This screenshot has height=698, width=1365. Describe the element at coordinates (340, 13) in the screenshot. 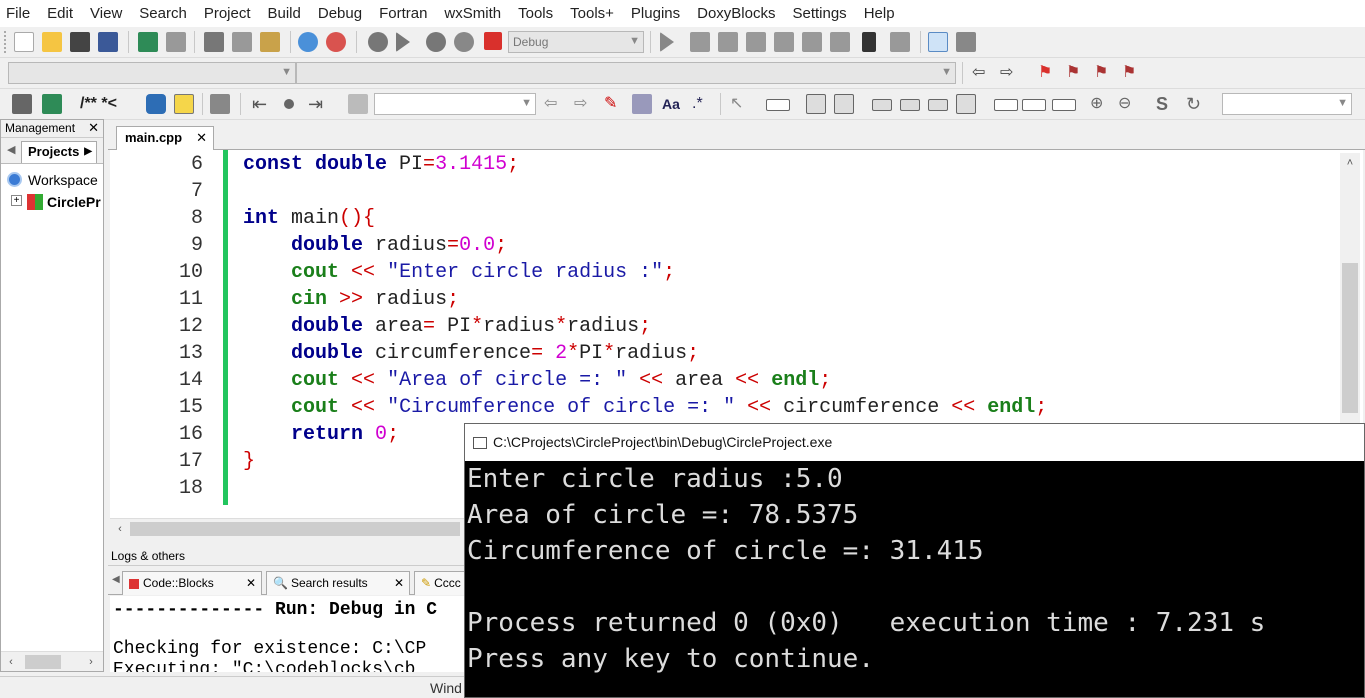

I see `menu-debug-item: Debug` at that location.